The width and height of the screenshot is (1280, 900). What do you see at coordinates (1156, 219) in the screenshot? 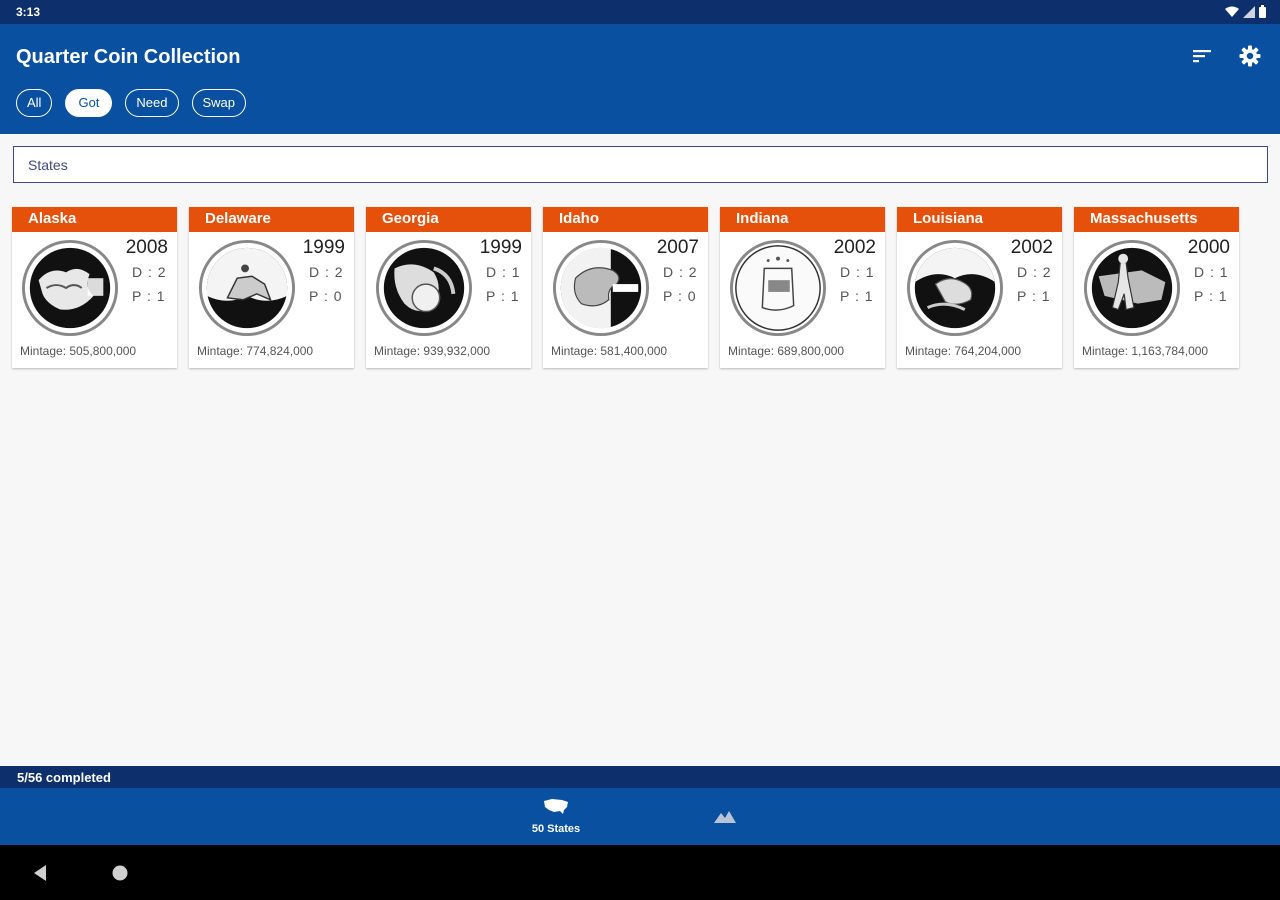
I see `coin-state-name: Massachusetts` at bounding box center [1156, 219].